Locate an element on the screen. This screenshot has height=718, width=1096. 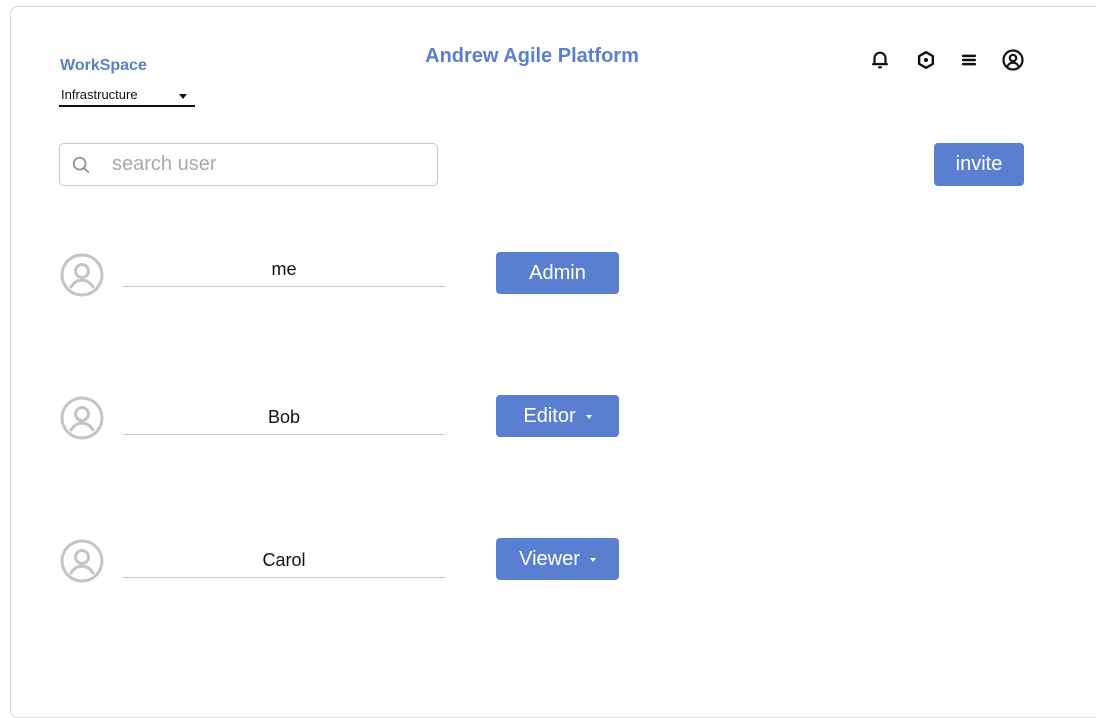
role-label: Viewer is located at coordinates (549, 558).